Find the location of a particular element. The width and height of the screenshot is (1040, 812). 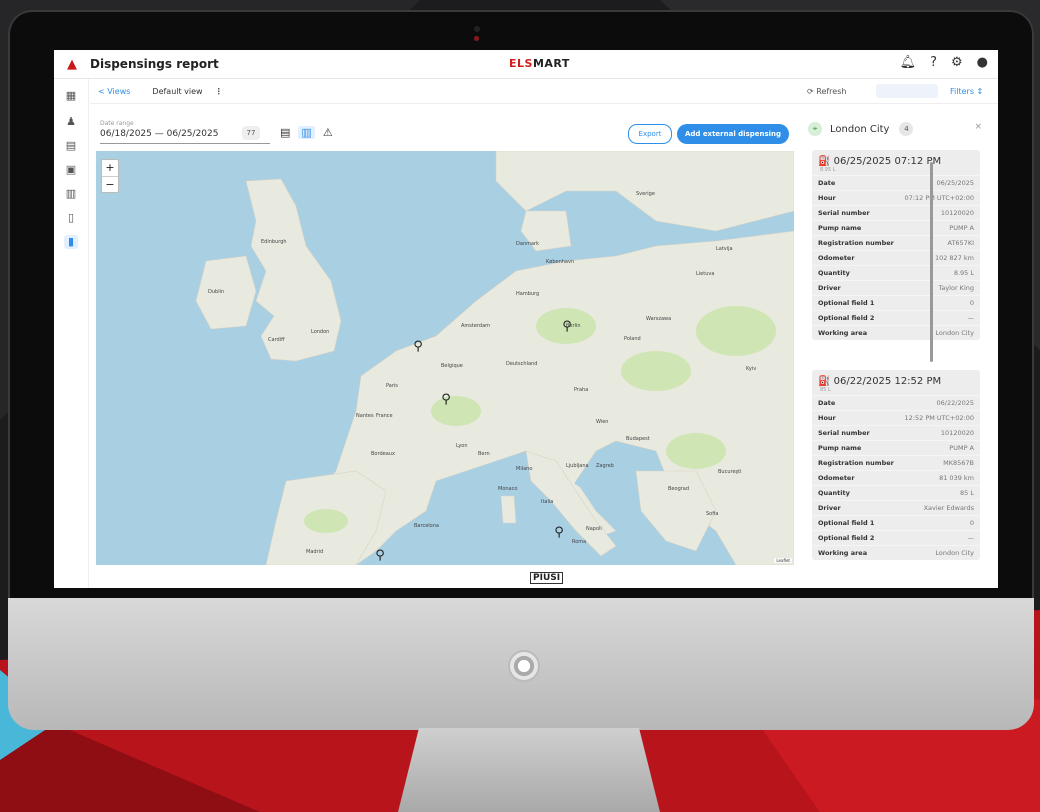

dashboard-icon: ▦ is located at coordinates (71, 96).